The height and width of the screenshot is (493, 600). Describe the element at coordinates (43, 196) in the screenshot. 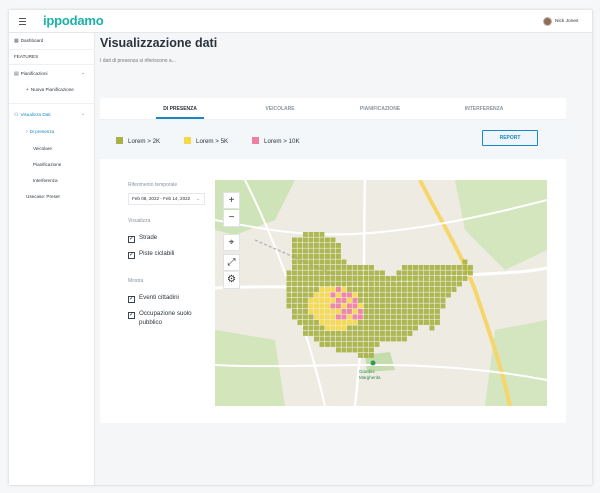

I see `sidebar-item-usecase-preset: Usecase: Preset` at that location.